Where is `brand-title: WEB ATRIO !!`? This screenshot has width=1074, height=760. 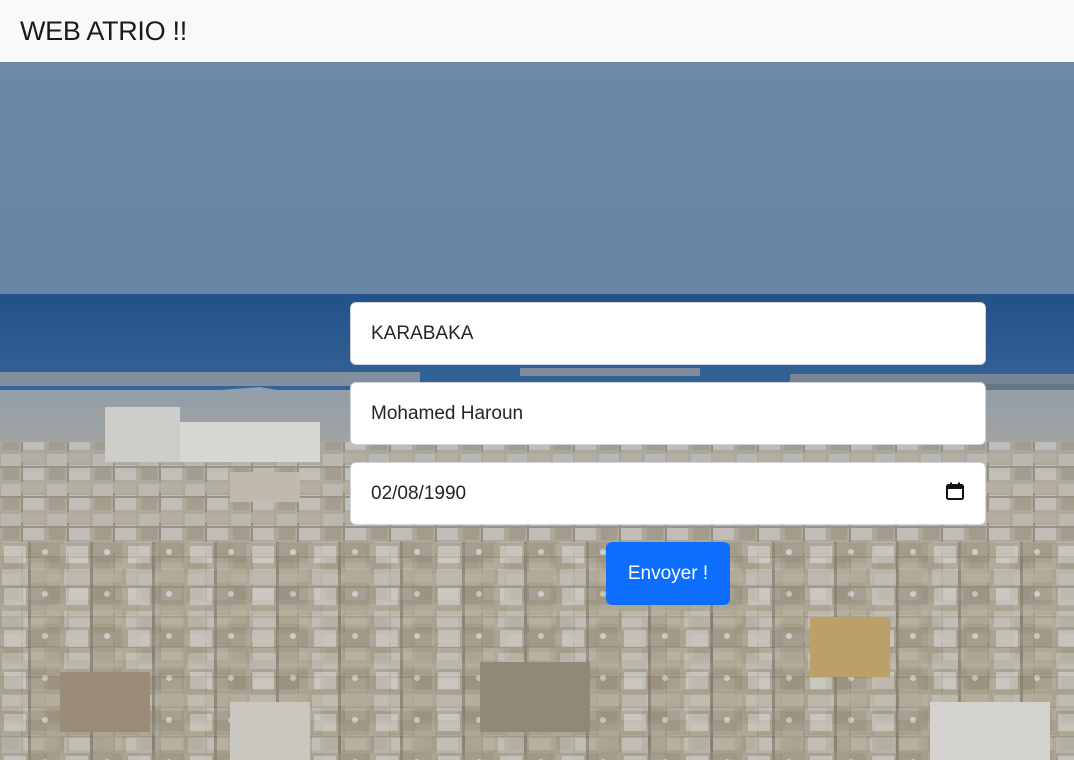
brand-title: WEB ATRIO !! is located at coordinates (103, 31).